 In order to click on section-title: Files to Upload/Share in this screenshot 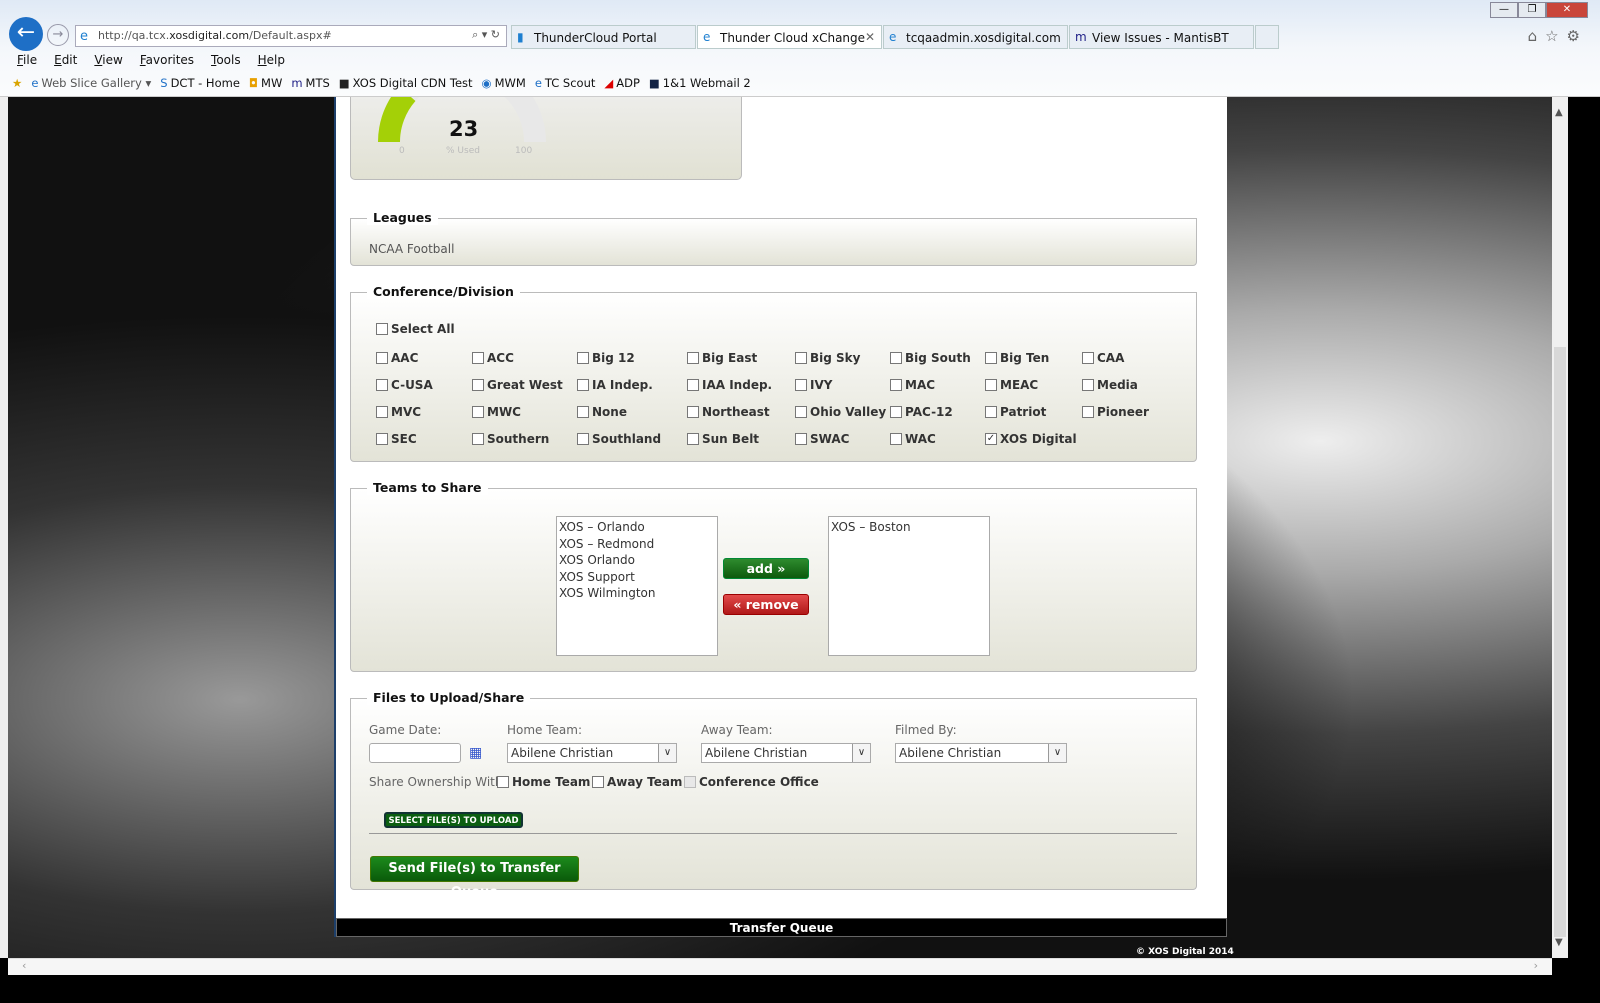, I will do `click(449, 697)`.